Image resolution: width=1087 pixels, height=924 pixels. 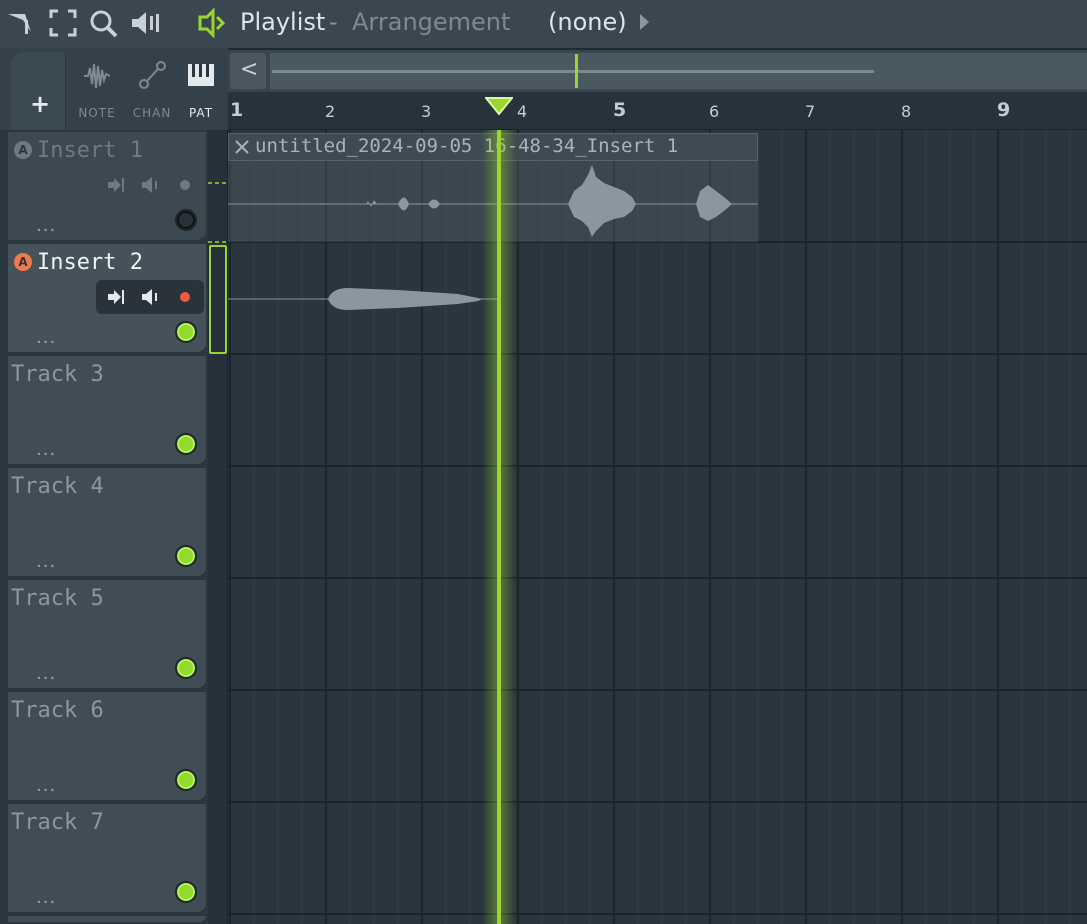 What do you see at coordinates (152, 113) in the screenshot?
I see `mode-chan-label: CHAN` at bounding box center [152, 113].